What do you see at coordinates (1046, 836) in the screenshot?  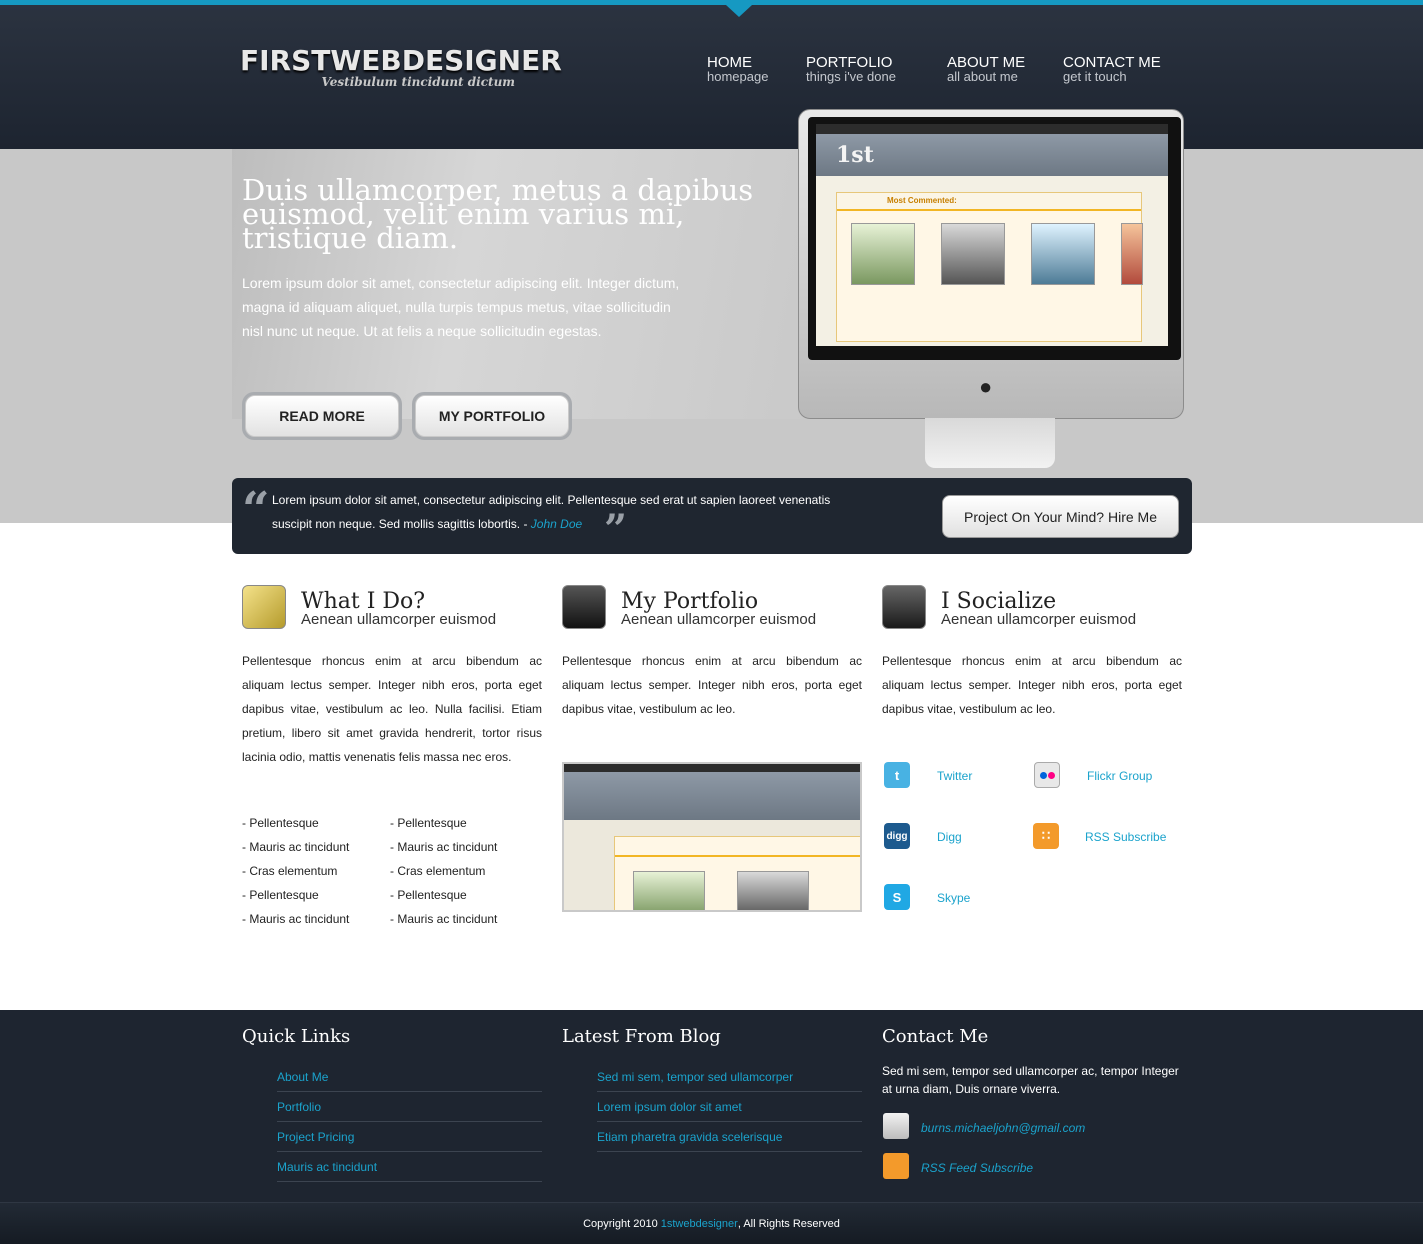 I see `rss-icon: ∷` at bounding box center [1046, 836].